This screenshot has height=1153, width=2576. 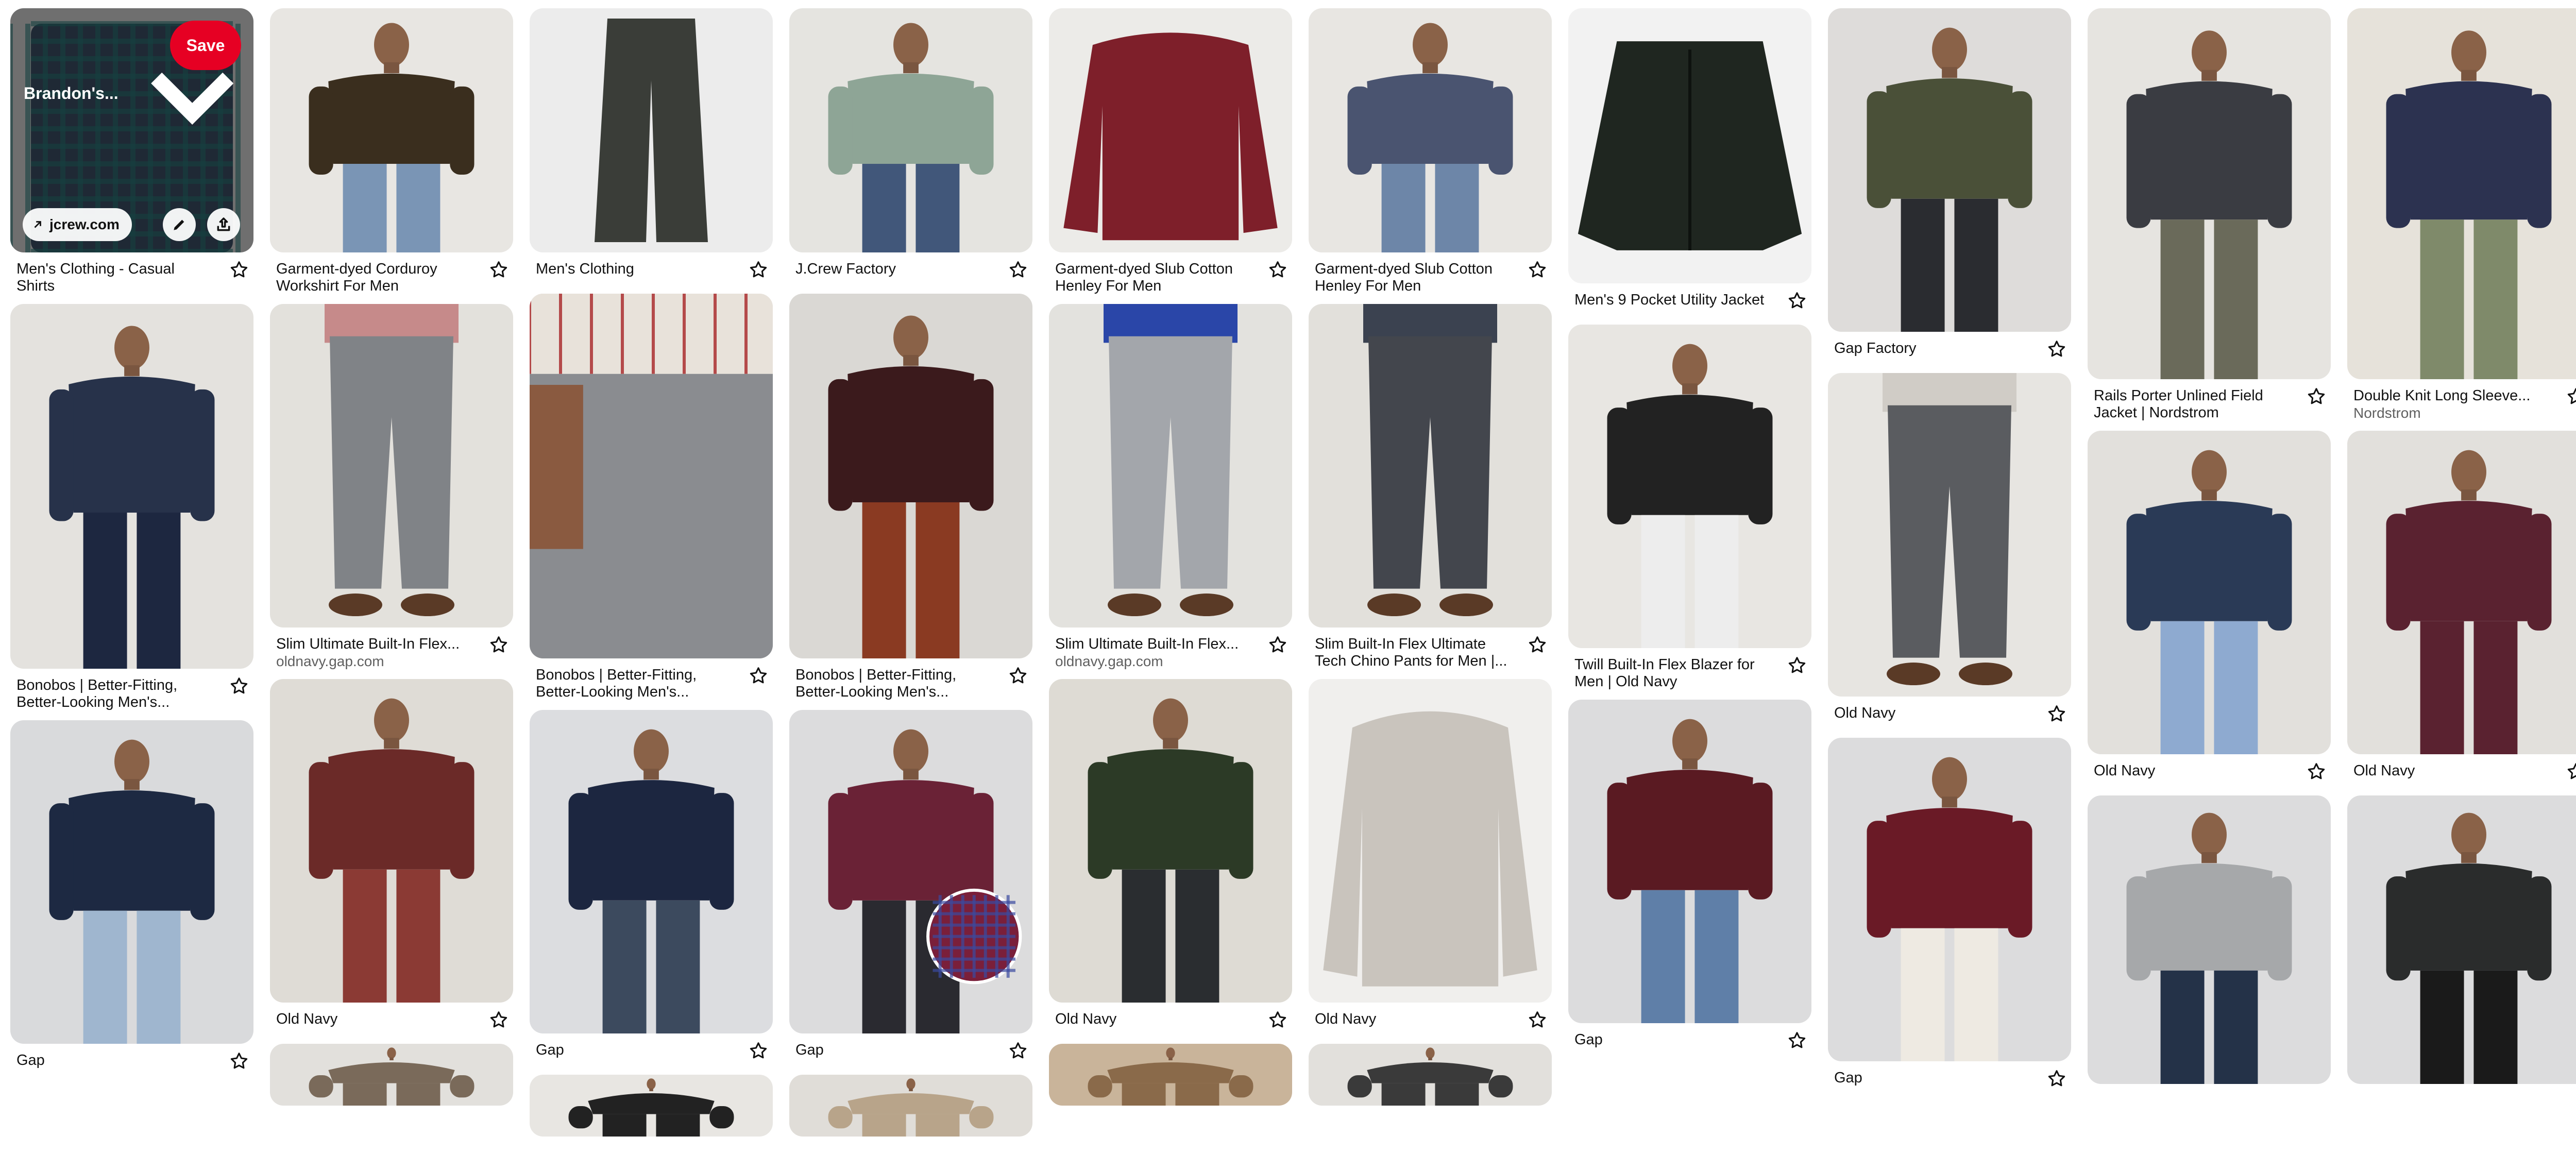 I want to click on pin-card: Gap Factory, so click(x=1949, y=186).